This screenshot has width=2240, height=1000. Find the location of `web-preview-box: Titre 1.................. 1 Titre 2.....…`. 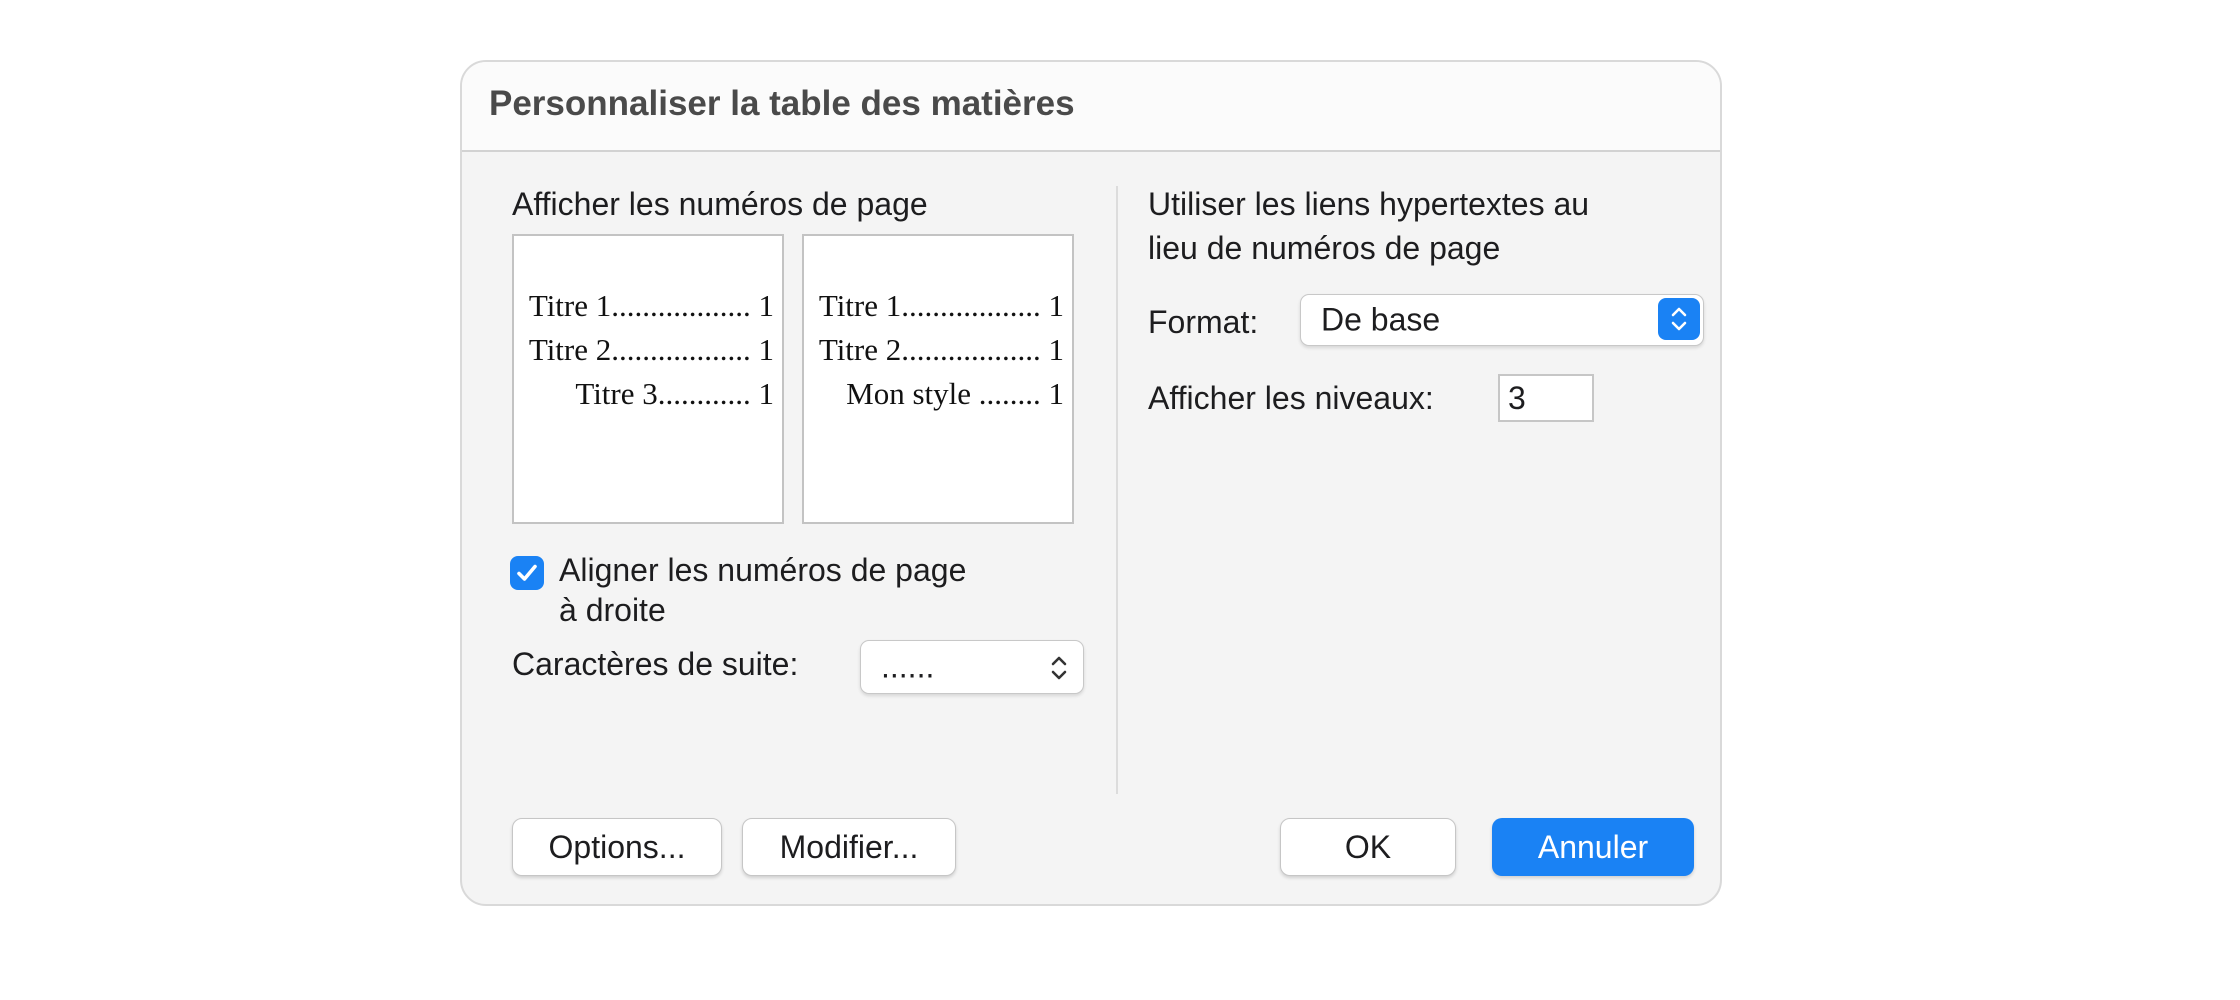

web-preview-box: Titre 1.................. 1 Titre 2.....… is located at coordinates (938, 379).